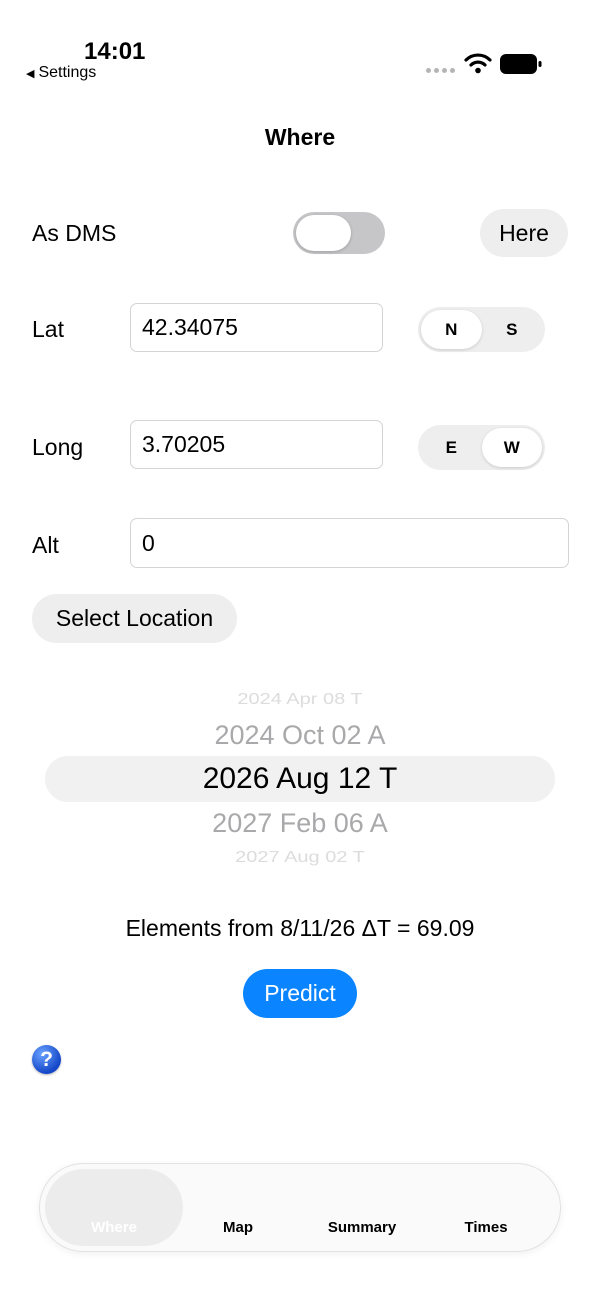 This screenshot has width=600, height=1299. I want to click on status-time: 14:01, so click(115, 51).